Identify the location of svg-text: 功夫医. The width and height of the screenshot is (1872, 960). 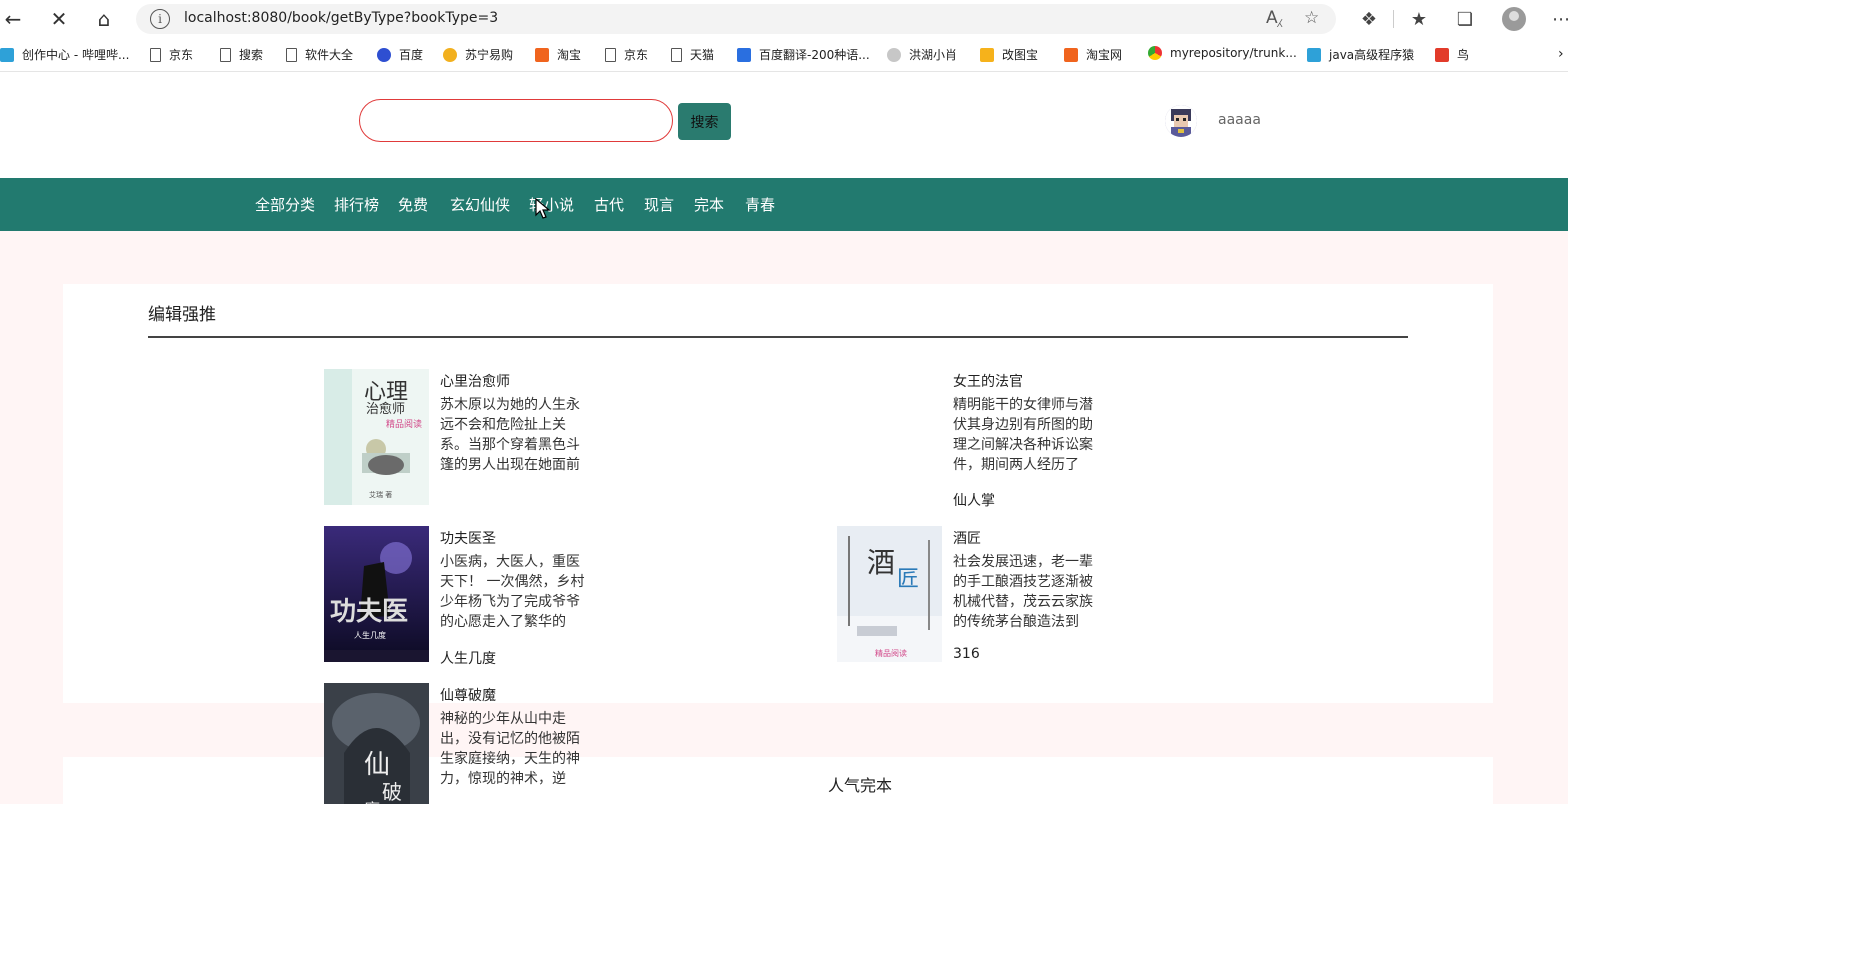
(369, 612).